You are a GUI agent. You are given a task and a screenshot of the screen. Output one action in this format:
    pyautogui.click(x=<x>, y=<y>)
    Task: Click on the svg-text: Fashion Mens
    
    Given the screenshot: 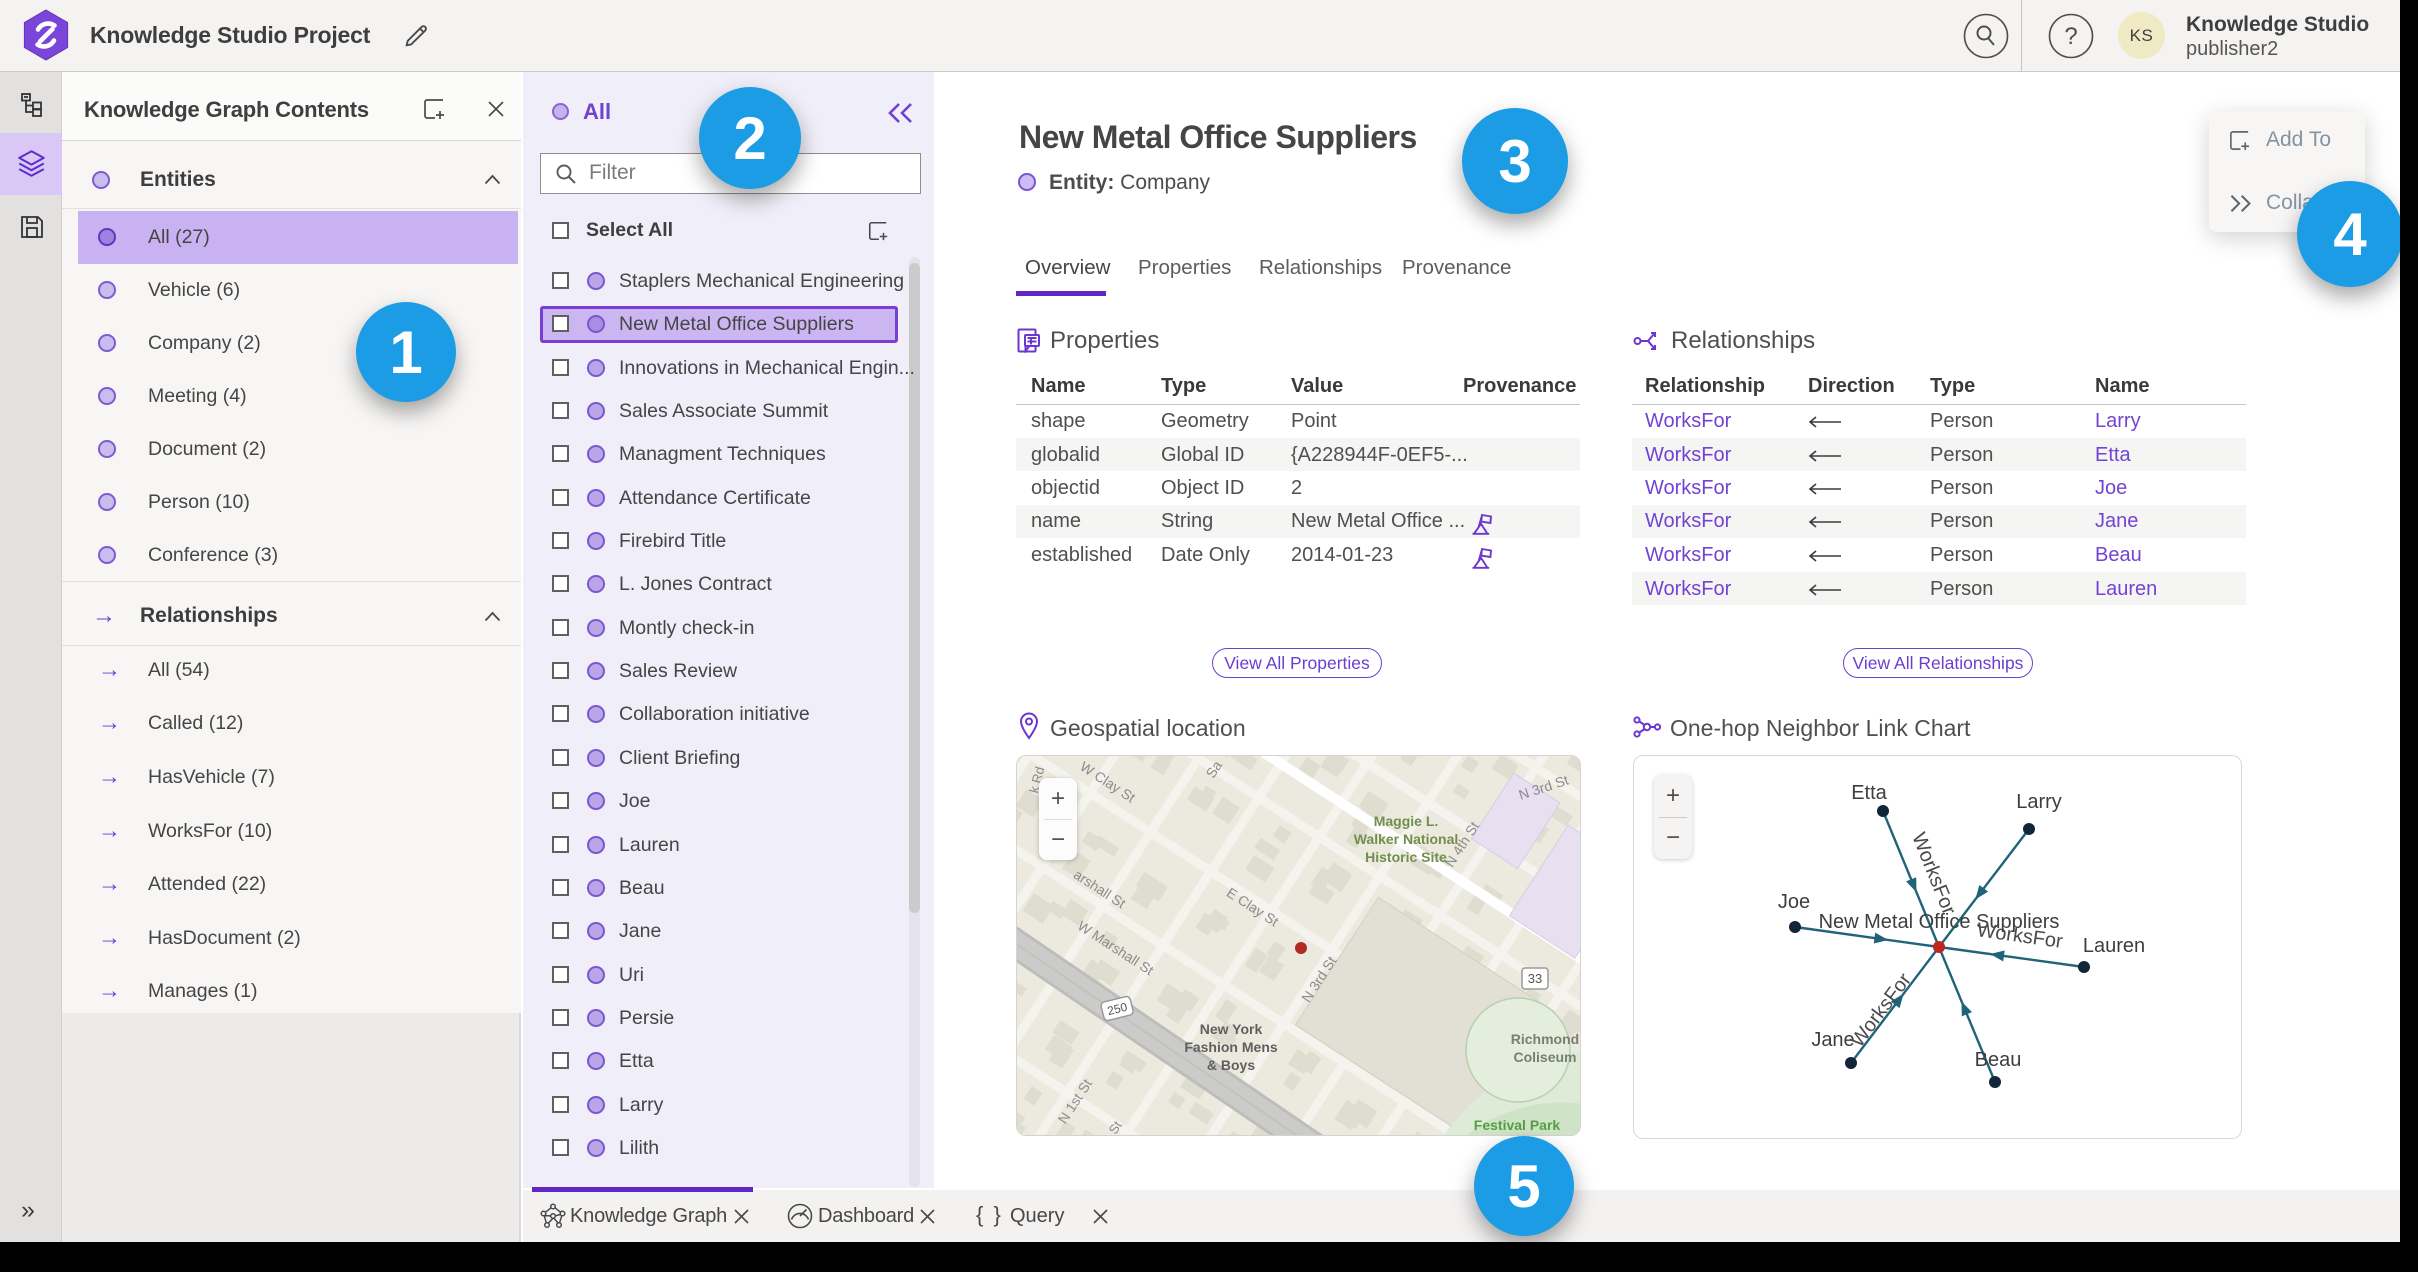 What is the action you would take?
    pyautogui.click(x=1231, y=1047)
    